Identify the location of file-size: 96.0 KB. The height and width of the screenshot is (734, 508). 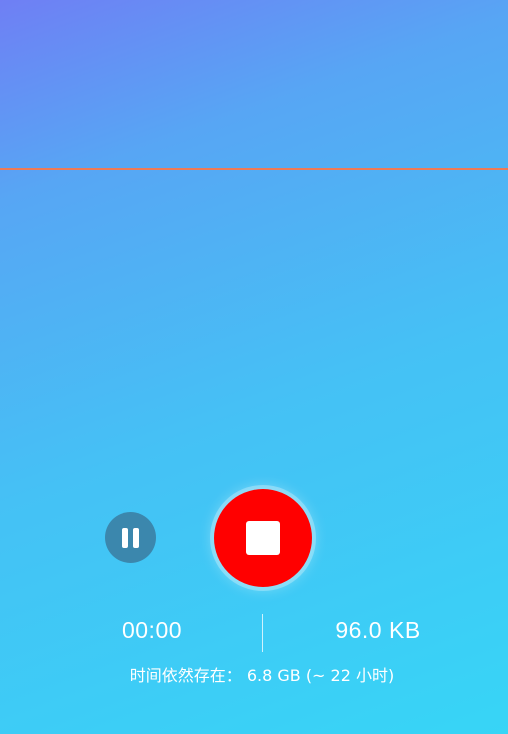
(378, 630).